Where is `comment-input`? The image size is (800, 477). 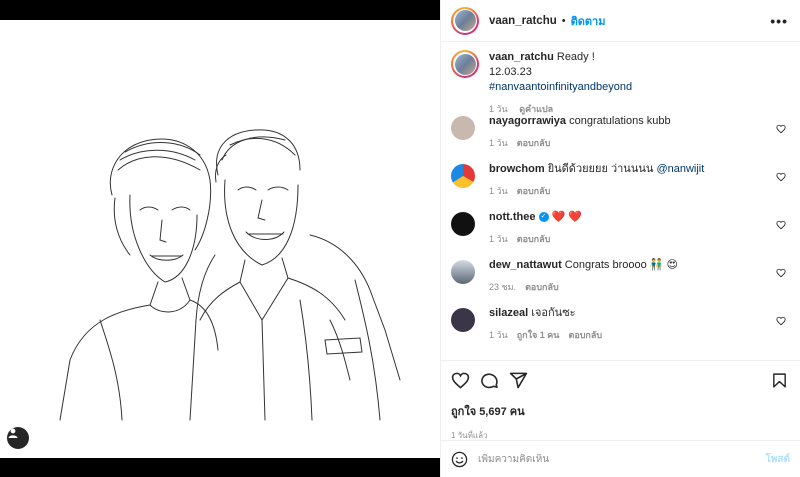
comment-input is located at coordinates (622, 459).